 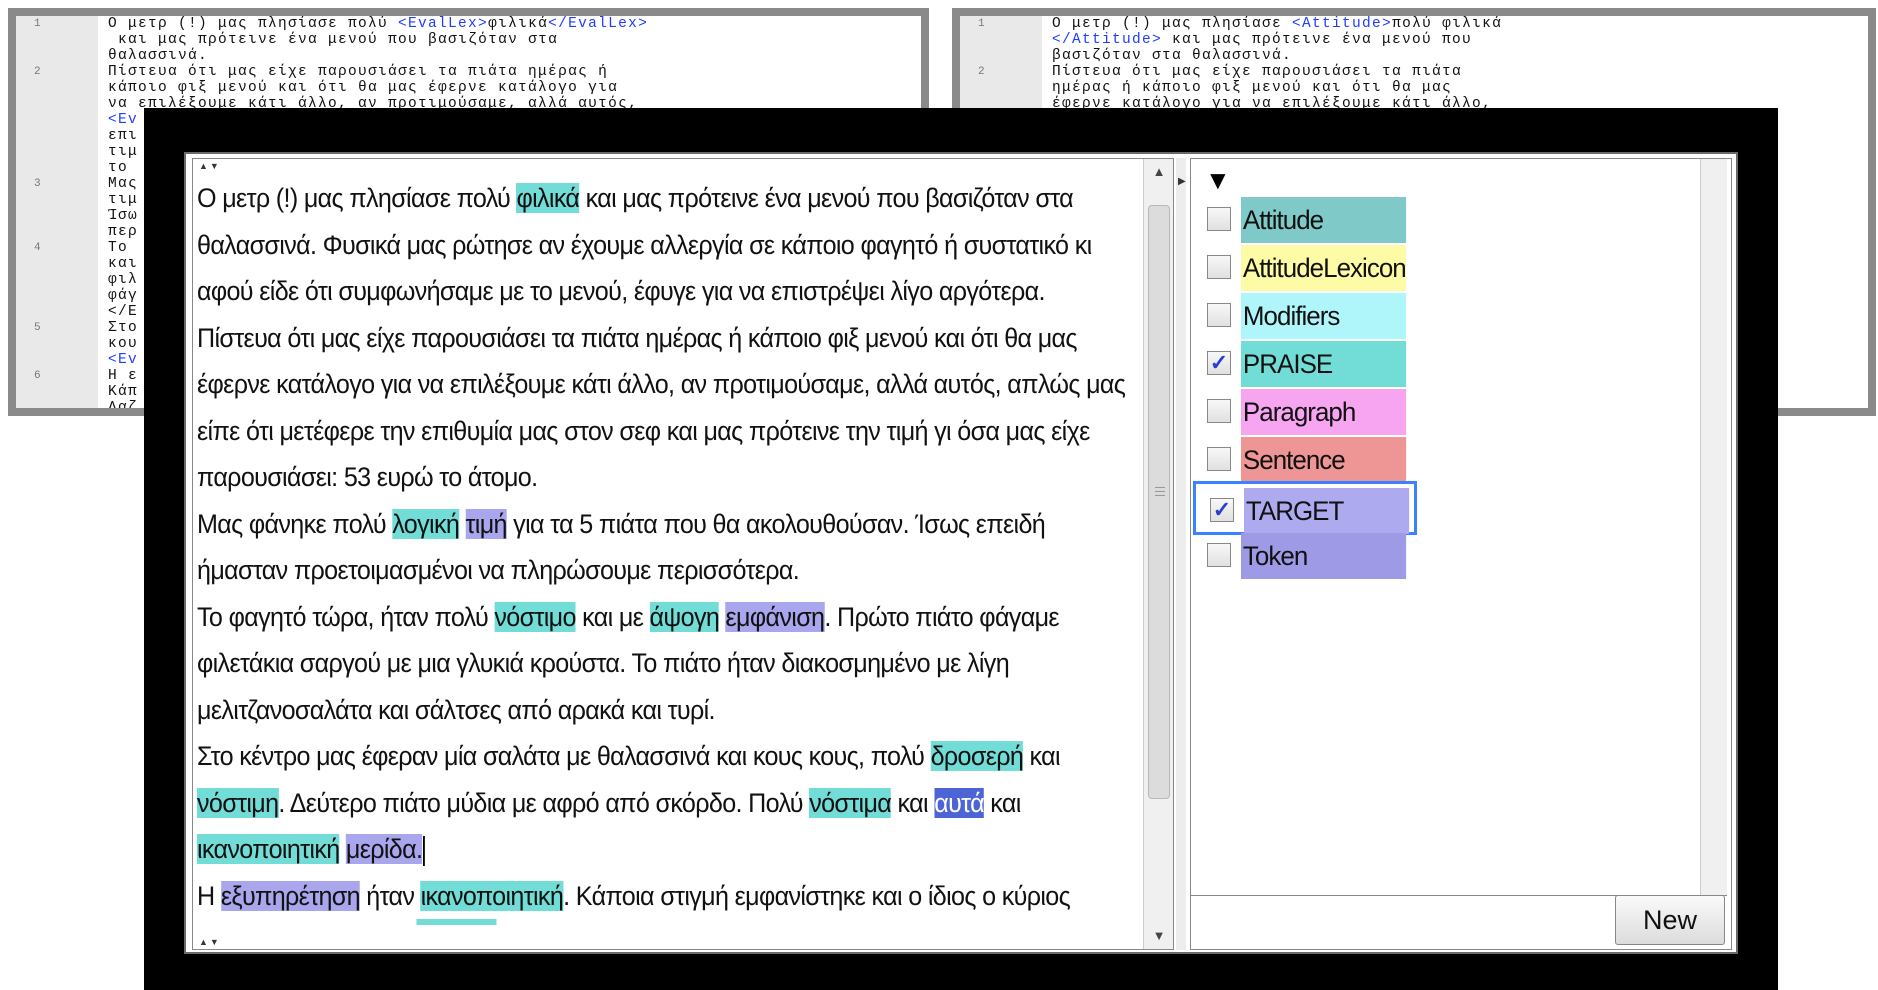 I want to click on target-annotation: εμφάνιση, so click(x=775, y=616).